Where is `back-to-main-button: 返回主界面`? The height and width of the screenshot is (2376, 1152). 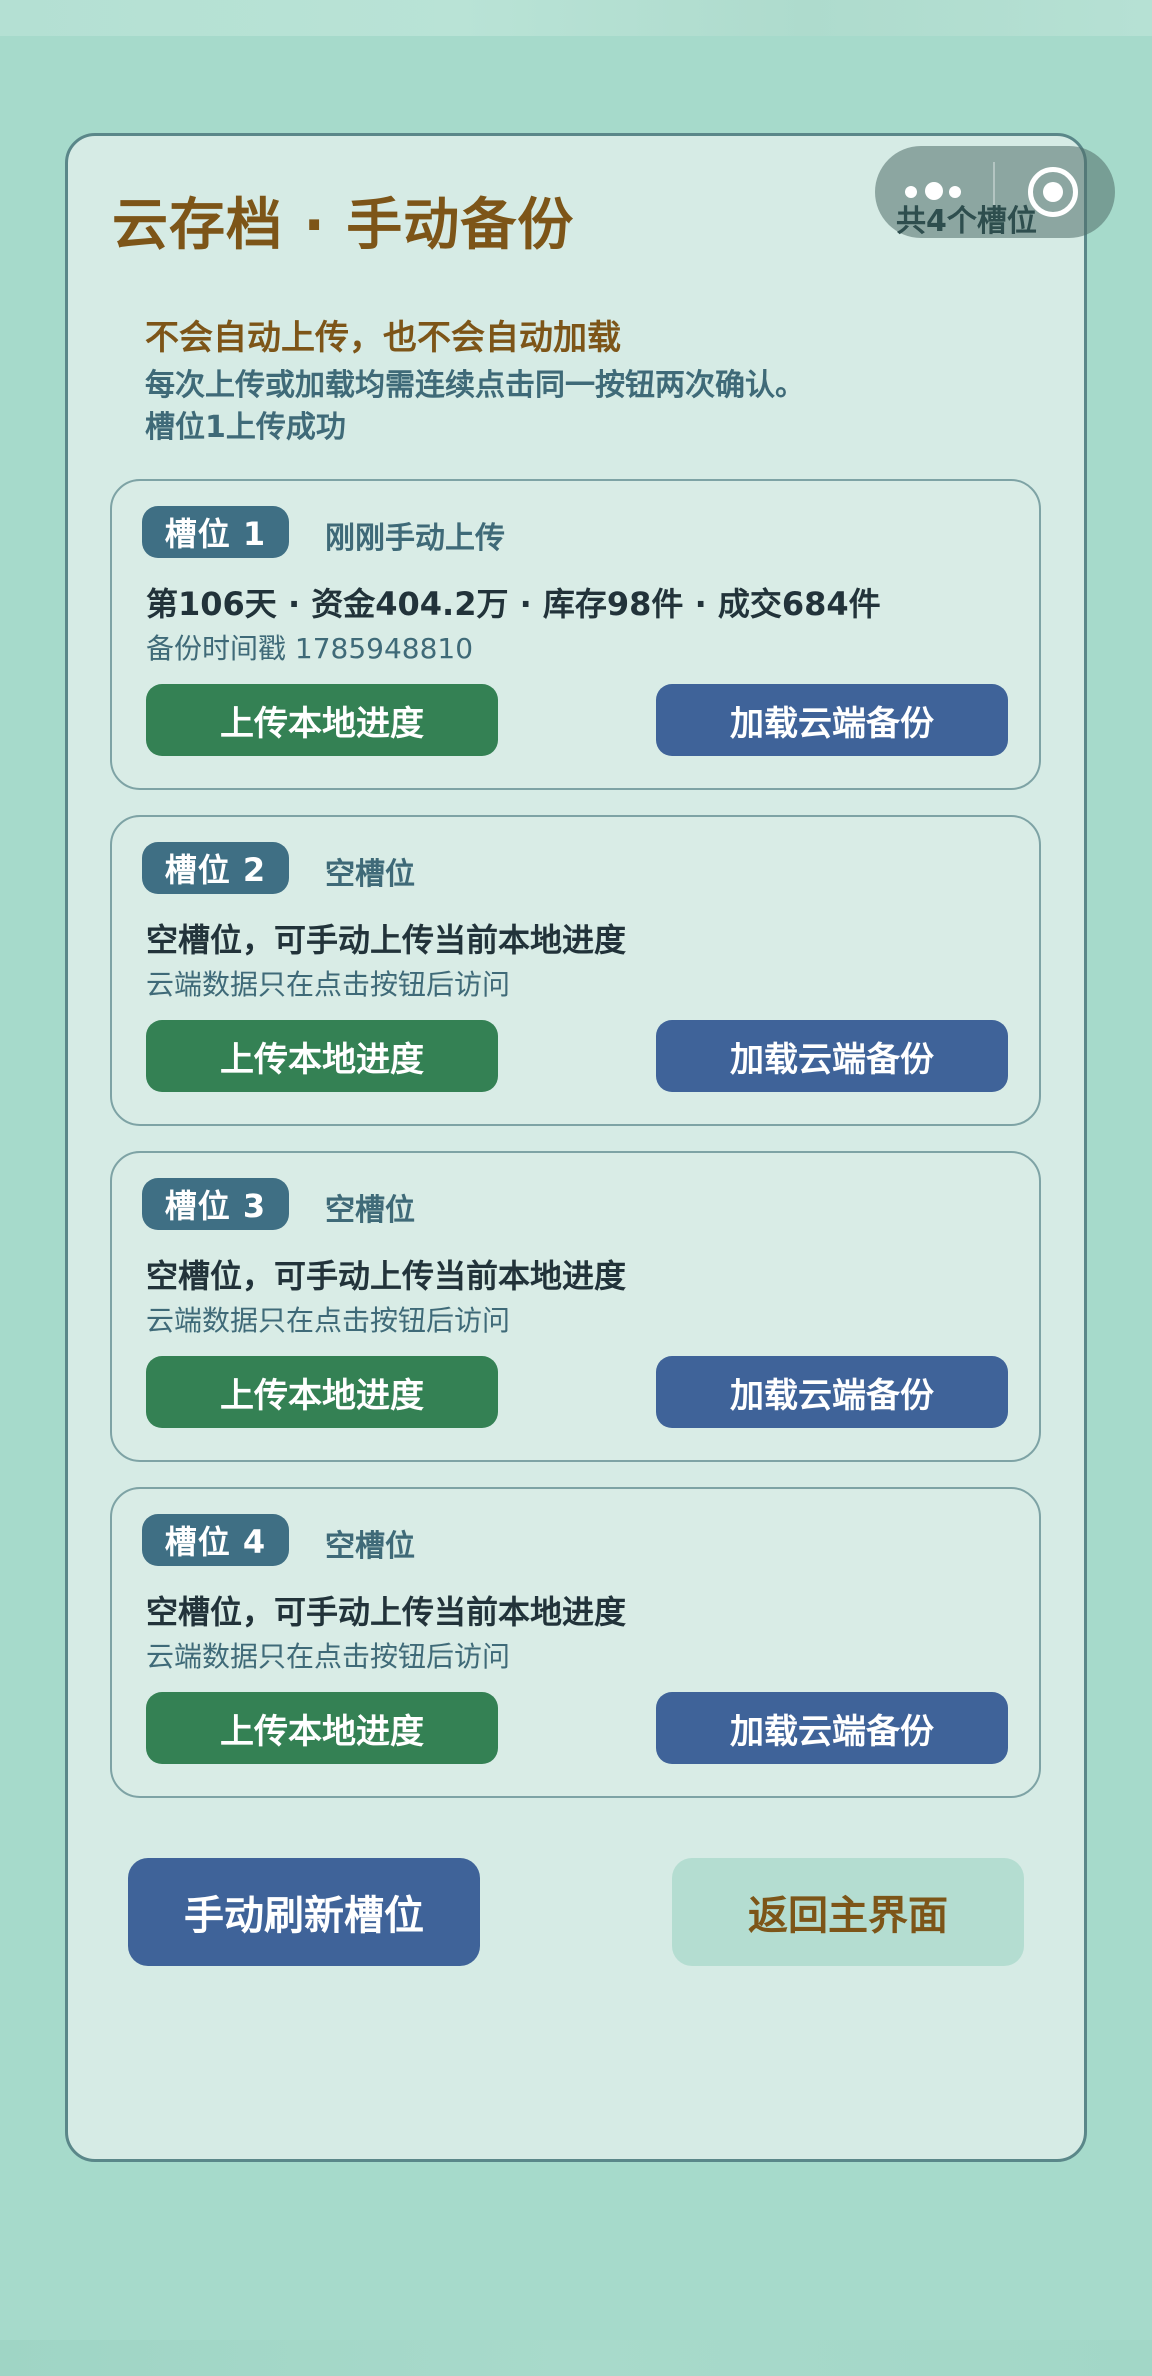
back-to-main-button: 返回主界面 is located at coordinates (848, 1912).